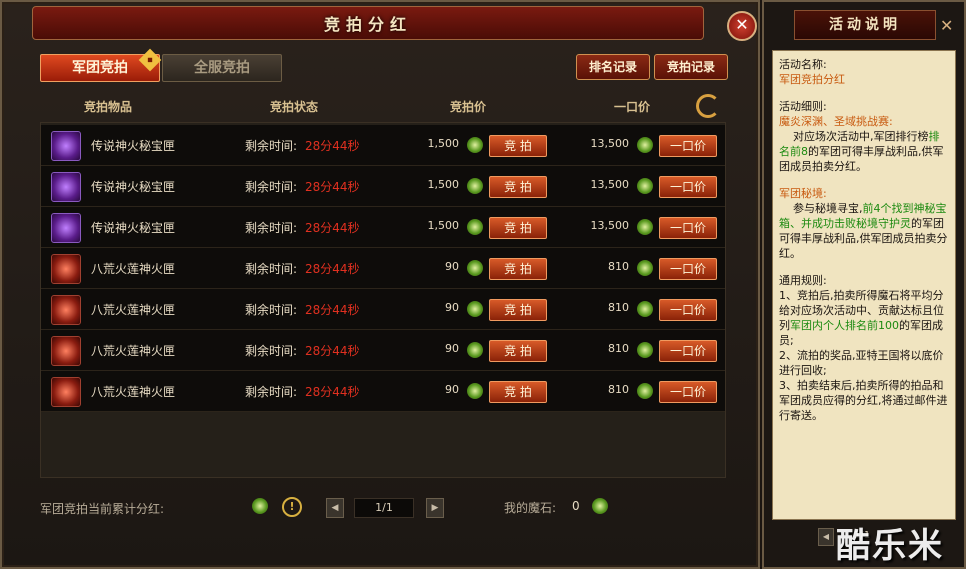 This screenshot has width=966, height=569. Describe the element at coordinates (946, 25) in the screenshot. I see `side-close-icon: ✕` at that location.